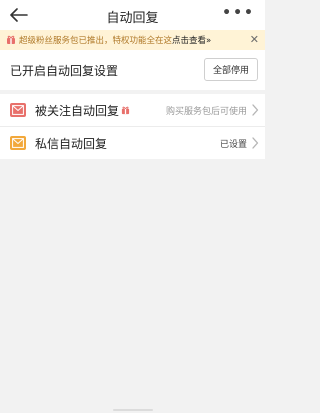 The image size is (320, 413). I want to click on more-dots-icon: •••, so click(238, 13).